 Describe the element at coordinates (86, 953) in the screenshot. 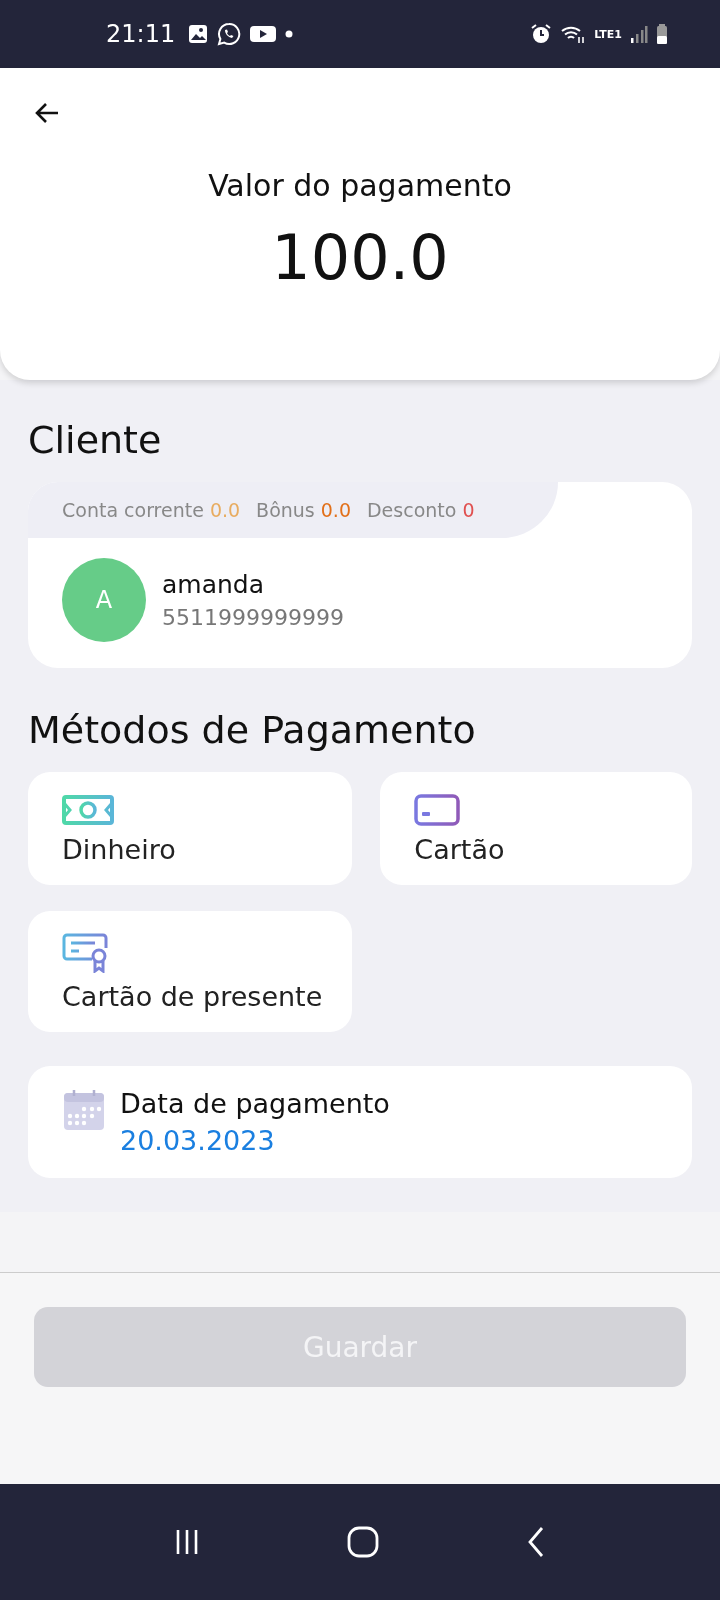

I see `certificate-icon` at that location.